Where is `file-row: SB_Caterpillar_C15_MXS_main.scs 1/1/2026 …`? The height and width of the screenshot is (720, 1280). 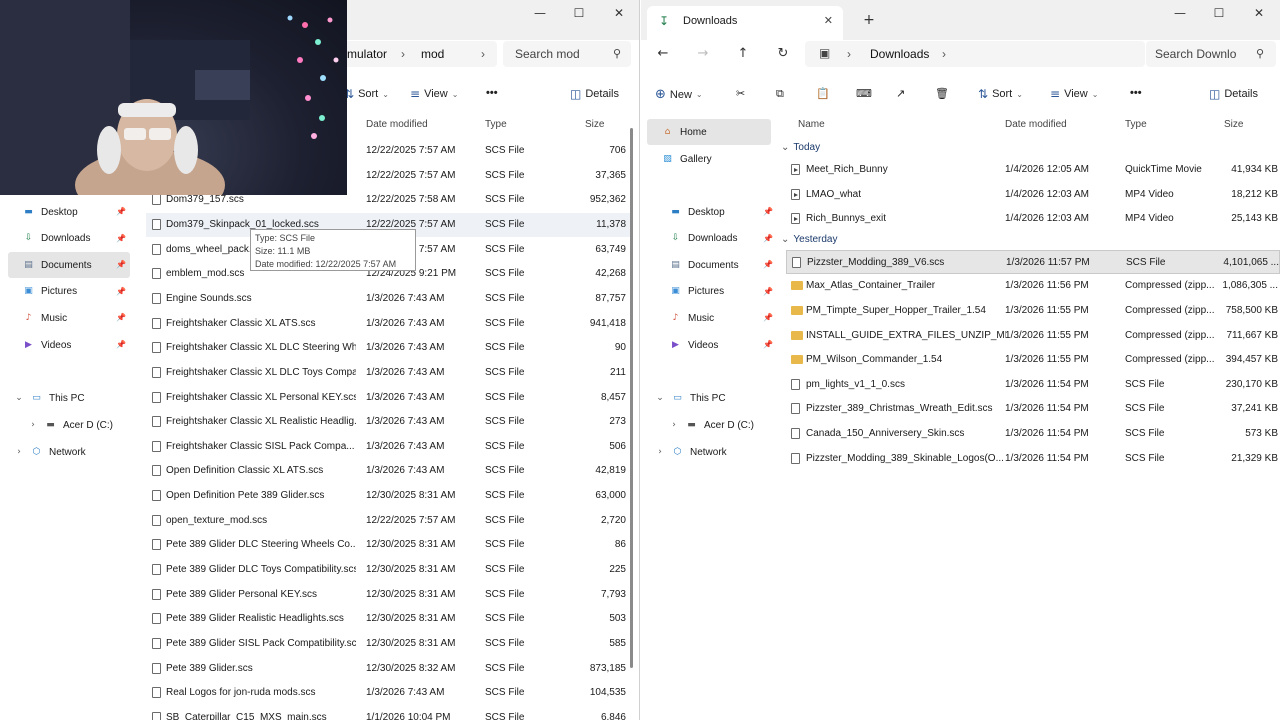
file-row: SB_Caterpillar_C15_MXS_main.scs 1/1/2026 … is located at coordinates (389, 713).